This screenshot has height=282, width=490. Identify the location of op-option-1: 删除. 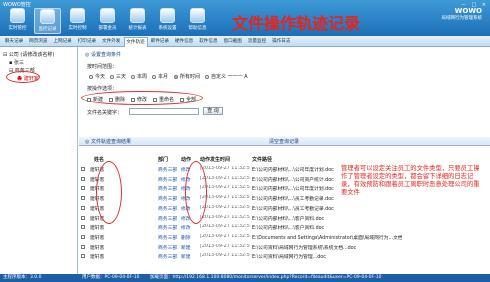
(117, 99).